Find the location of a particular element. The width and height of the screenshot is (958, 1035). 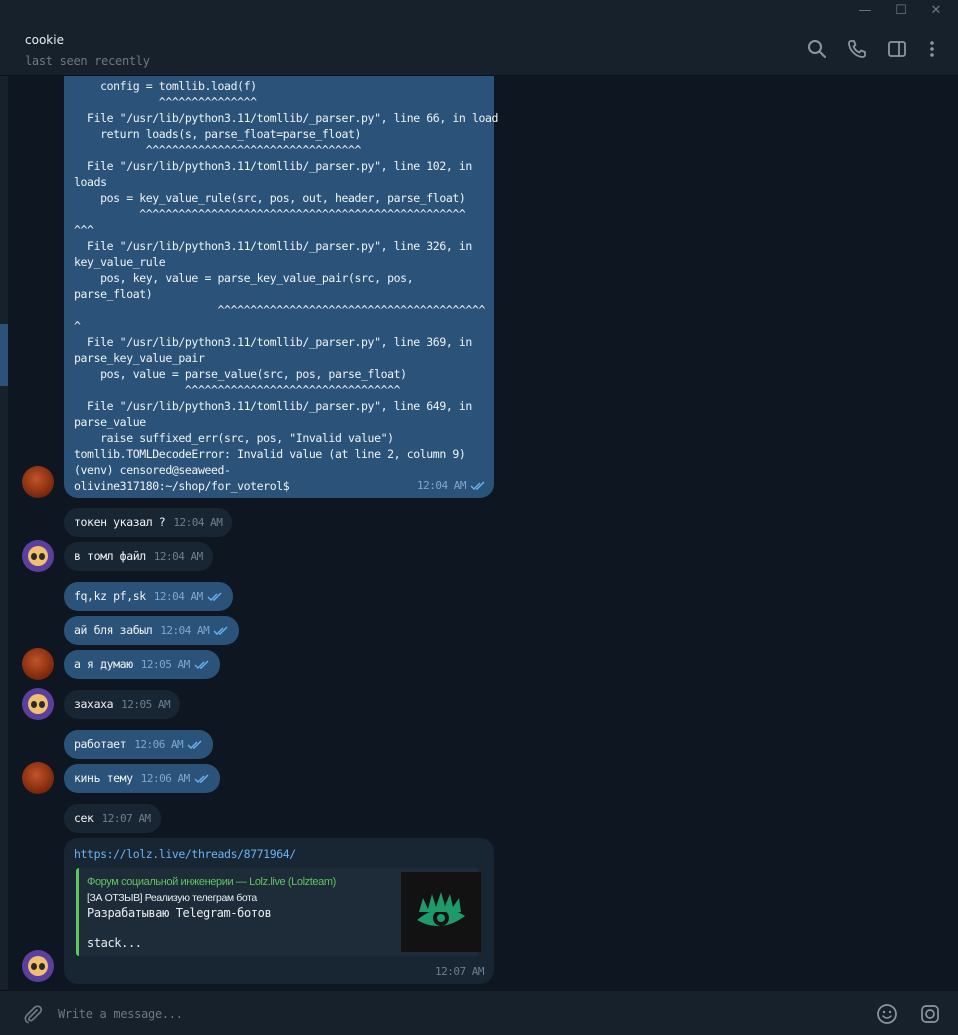

window-titlebar: — ☐ ✕ is located at coordinates (479, 11).